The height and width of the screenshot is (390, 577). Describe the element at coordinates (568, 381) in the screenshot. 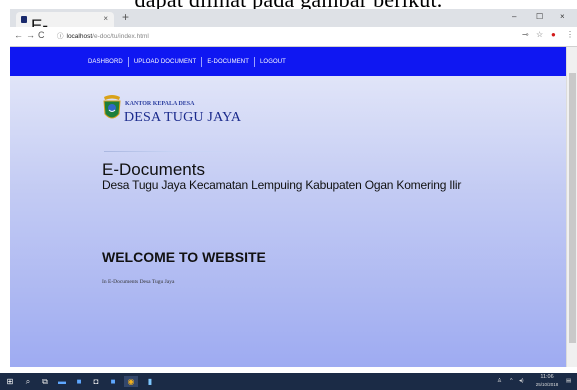

I see `notification-icon: ▤` at that location.